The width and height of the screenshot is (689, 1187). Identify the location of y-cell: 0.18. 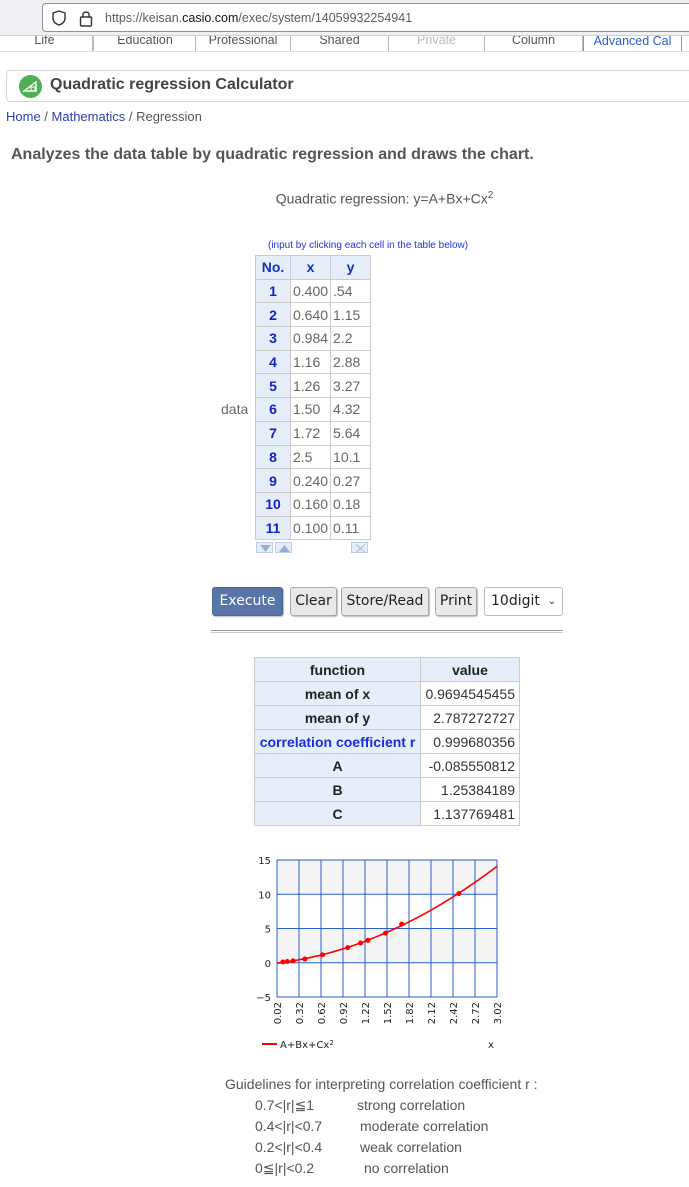
(351, 504).